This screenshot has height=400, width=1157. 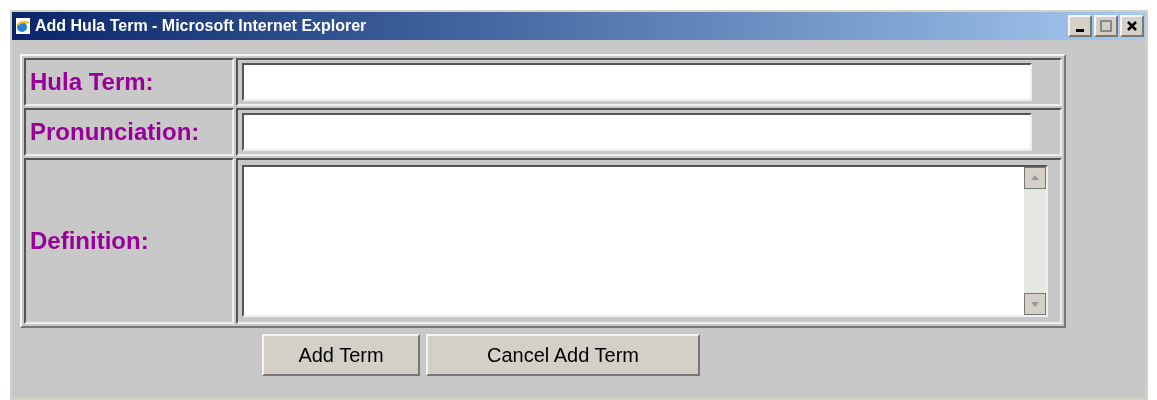 What do you see at coordinates (129, 132) in the screenshot?
I see `field-label: Pronunciation:` at bounding box center [129, 132].